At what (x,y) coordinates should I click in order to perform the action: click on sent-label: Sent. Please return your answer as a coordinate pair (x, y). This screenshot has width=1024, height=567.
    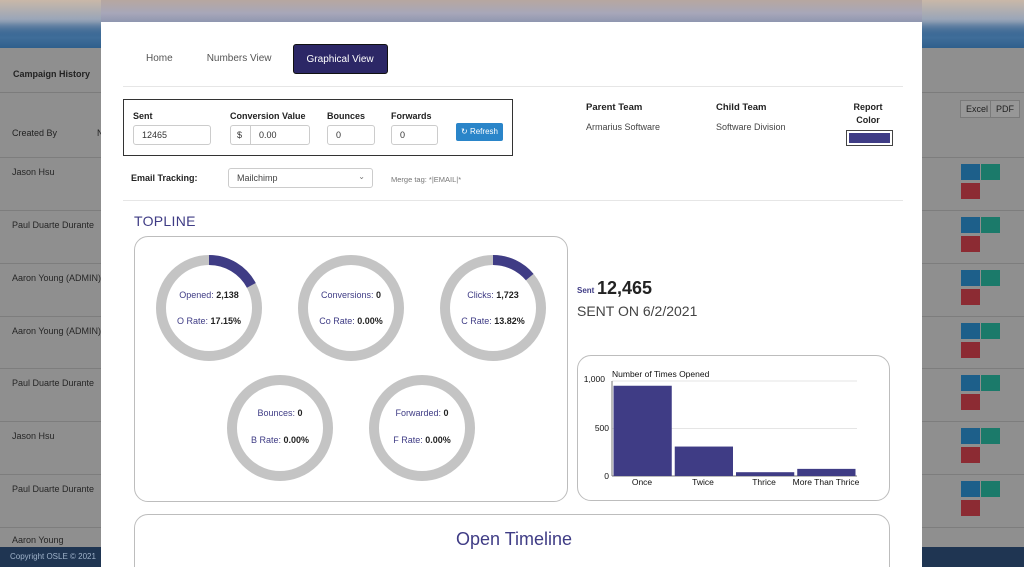
    Looking at the image, I should click on (143, 116).